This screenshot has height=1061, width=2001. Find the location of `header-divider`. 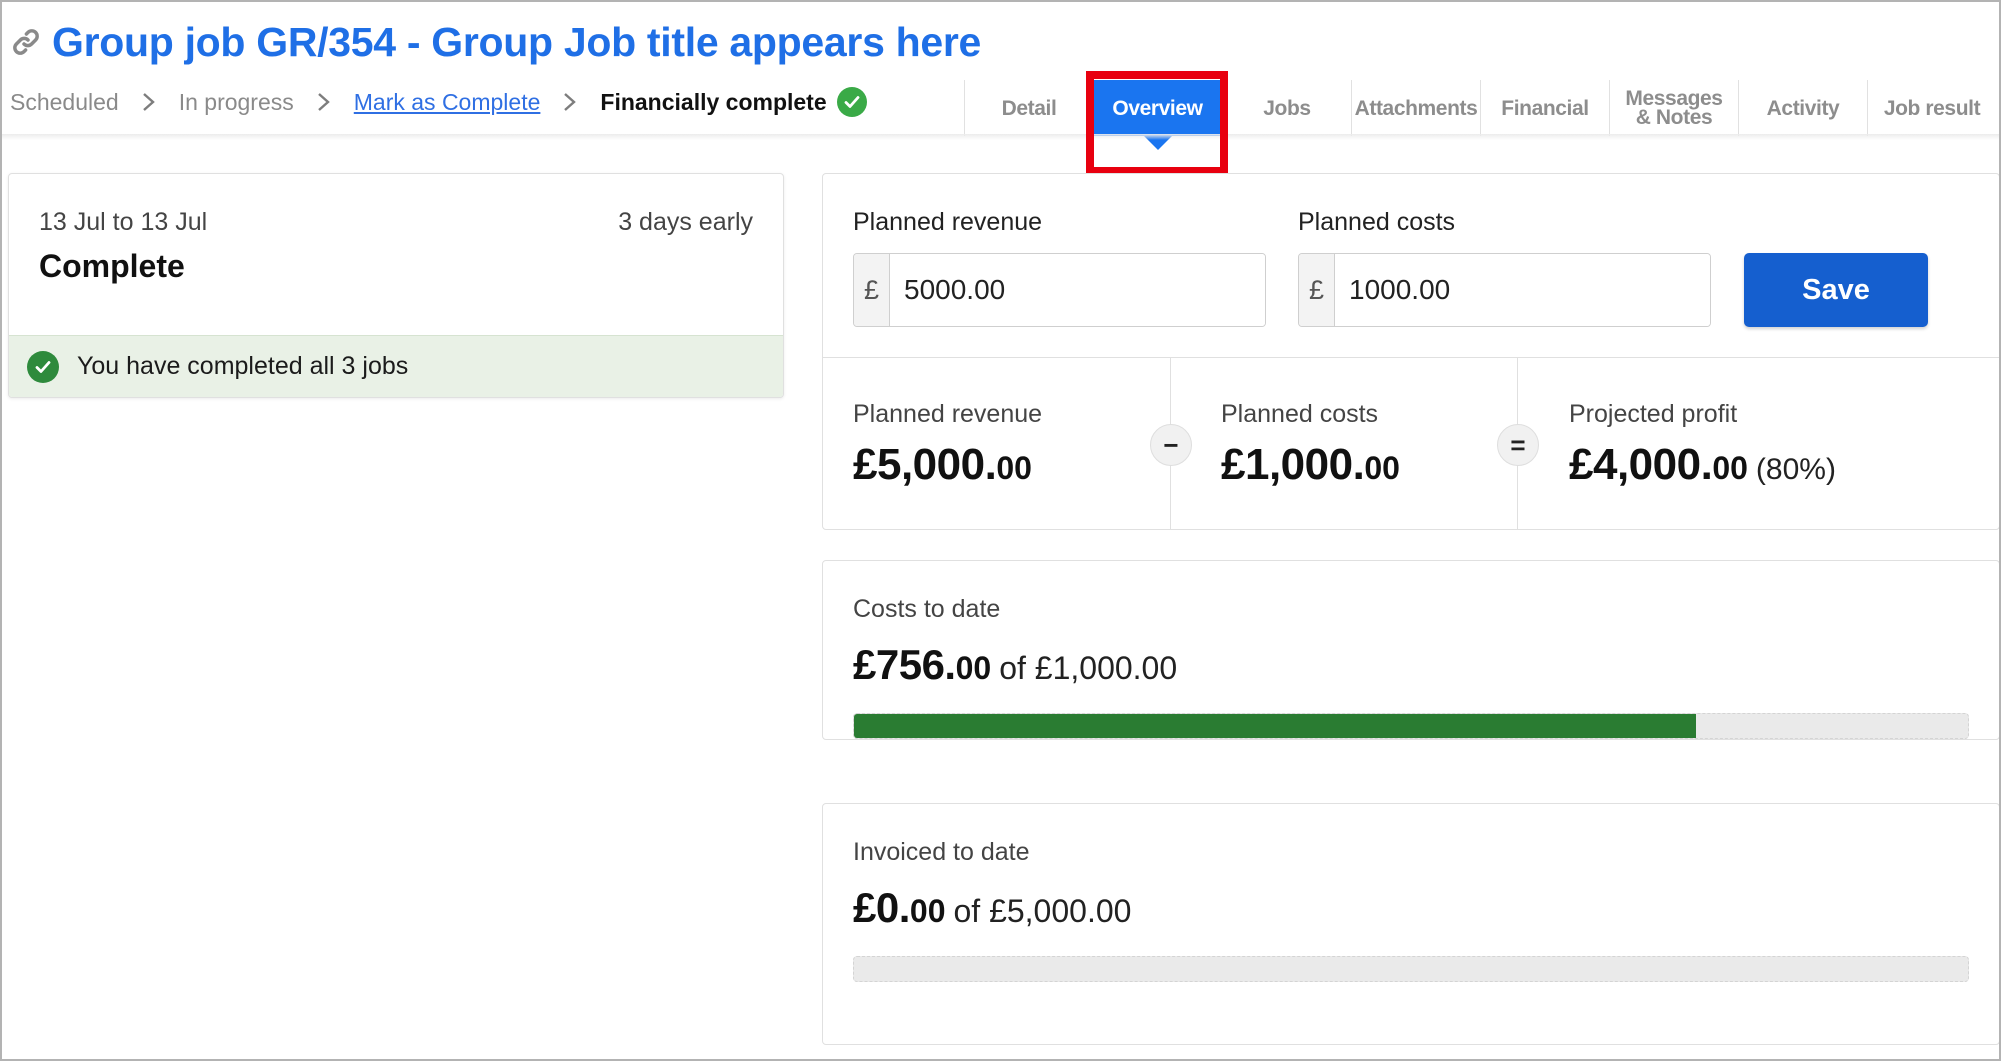

header-divider is located at coordinates (1000, 137).